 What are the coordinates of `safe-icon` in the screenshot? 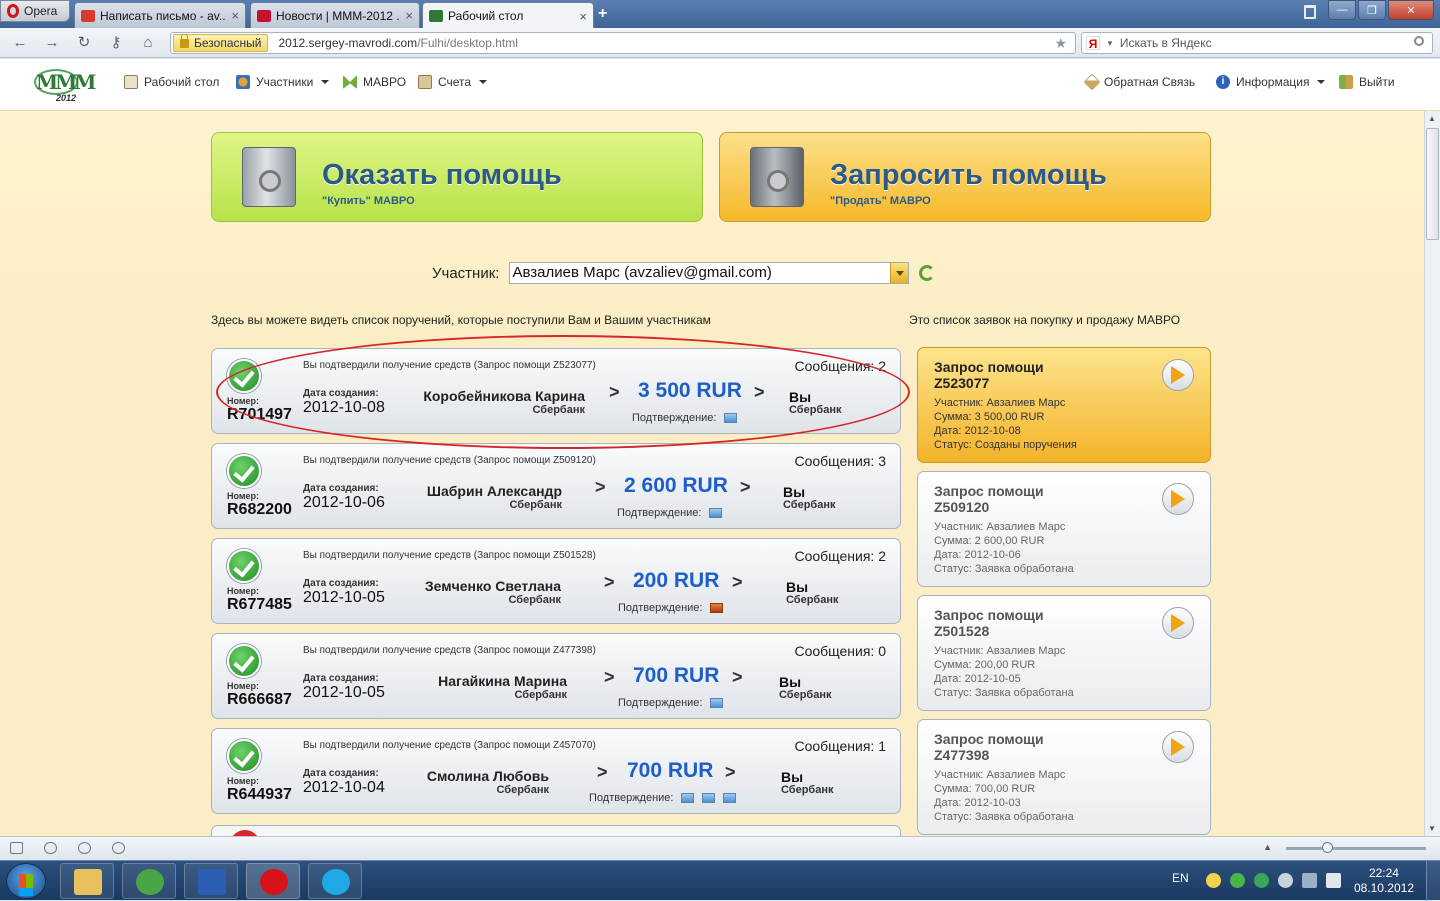 It's located at (269, 177).